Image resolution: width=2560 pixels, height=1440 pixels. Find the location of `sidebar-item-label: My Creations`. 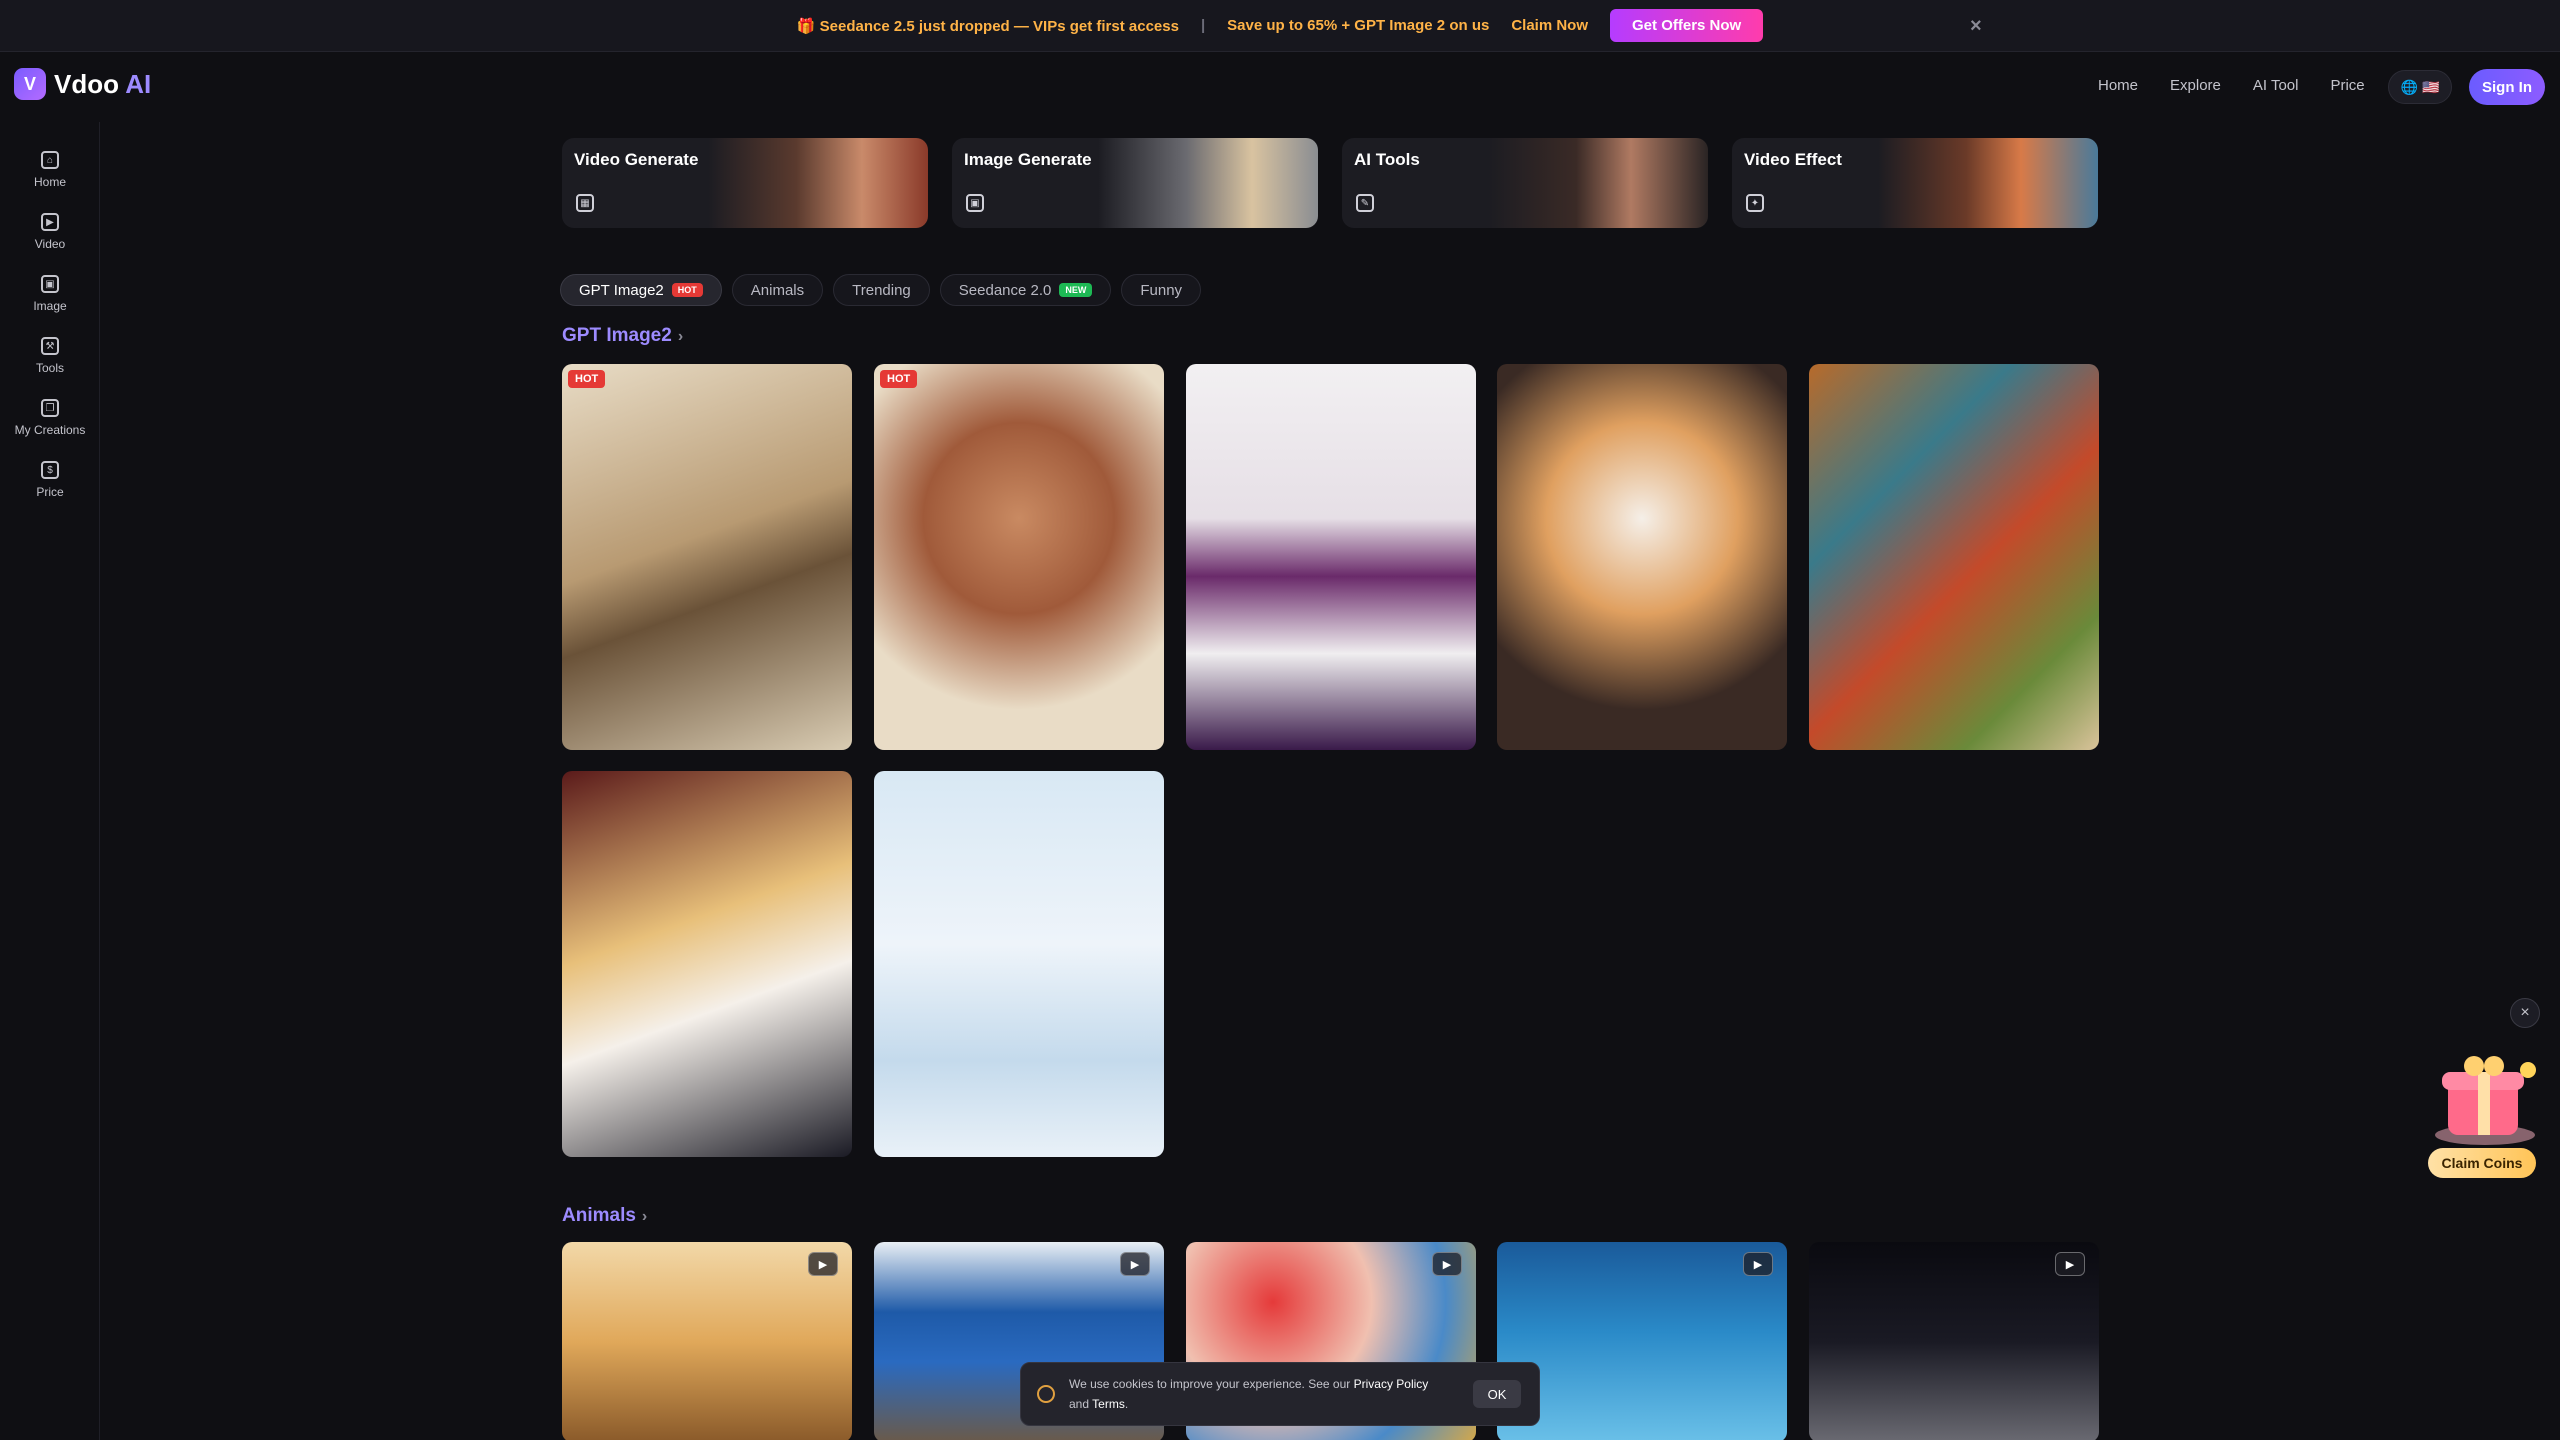

sidebar-item-label: My Creations is located at coordinates (50, 430).